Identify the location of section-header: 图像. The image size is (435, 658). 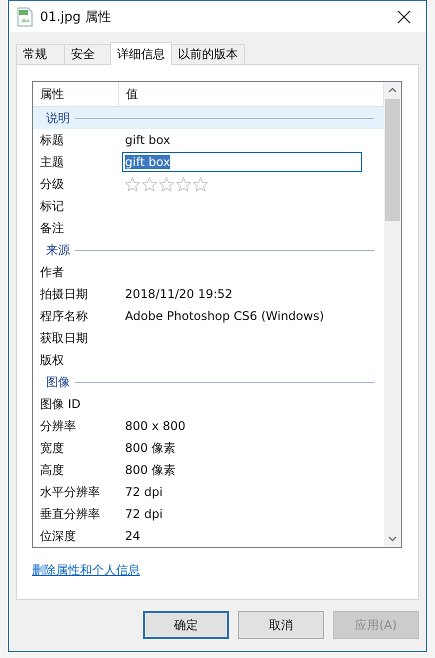
(208, 382).